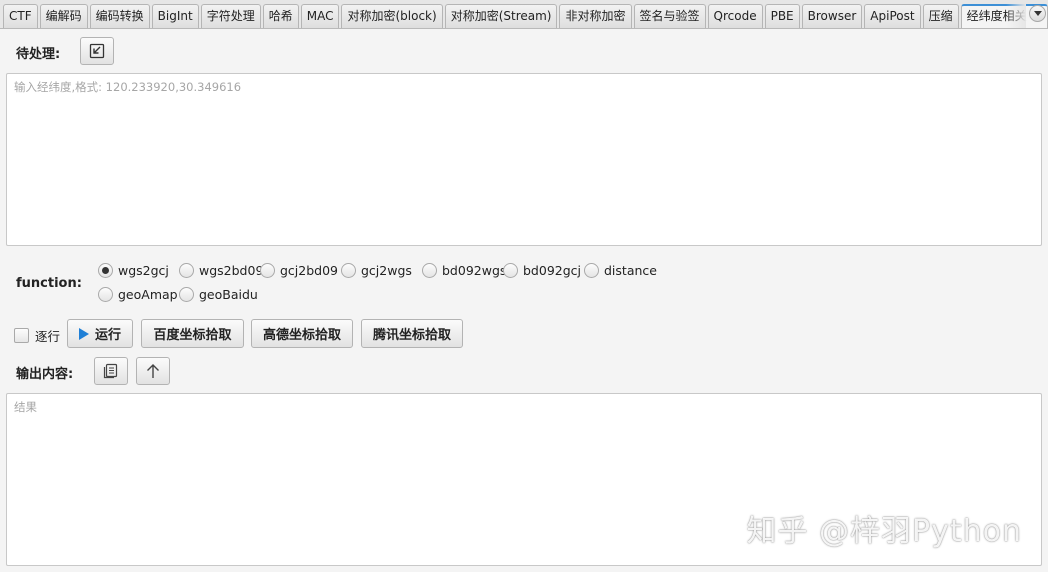 This screenshot has height=572, width=1048. What do you see at coordinates (83, 333) in the screenshot?
I see `play-icon` at bounding box center [83, 333].